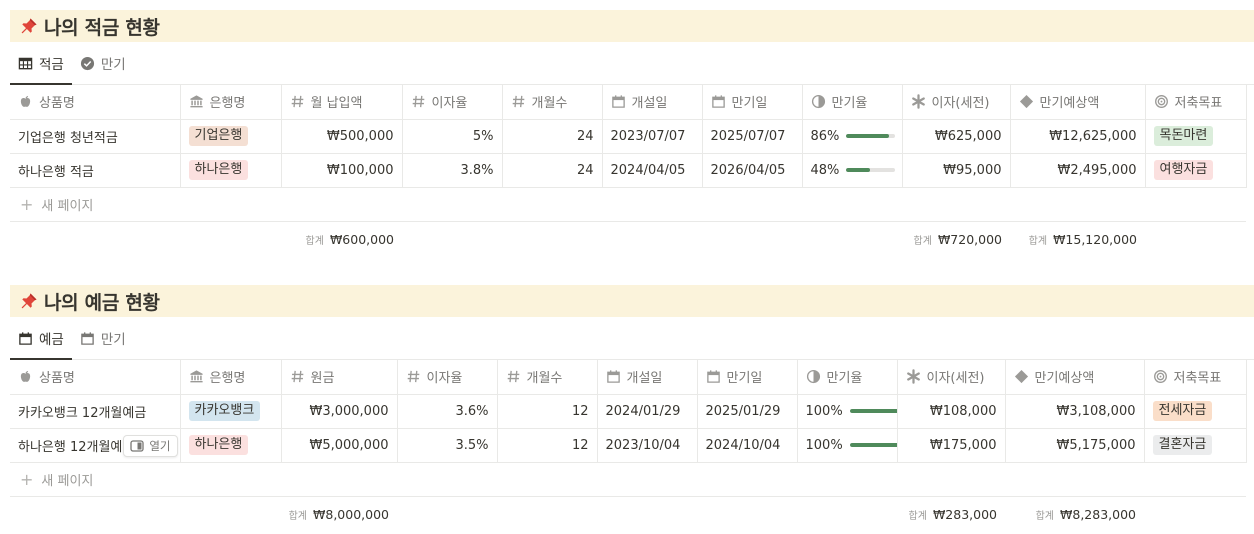 This screenshot has width=1254, height=534. Describe the element at coordinates (1078, 170) in the screenshot. I see `cell-expected: ₩2,495,000` at that location.